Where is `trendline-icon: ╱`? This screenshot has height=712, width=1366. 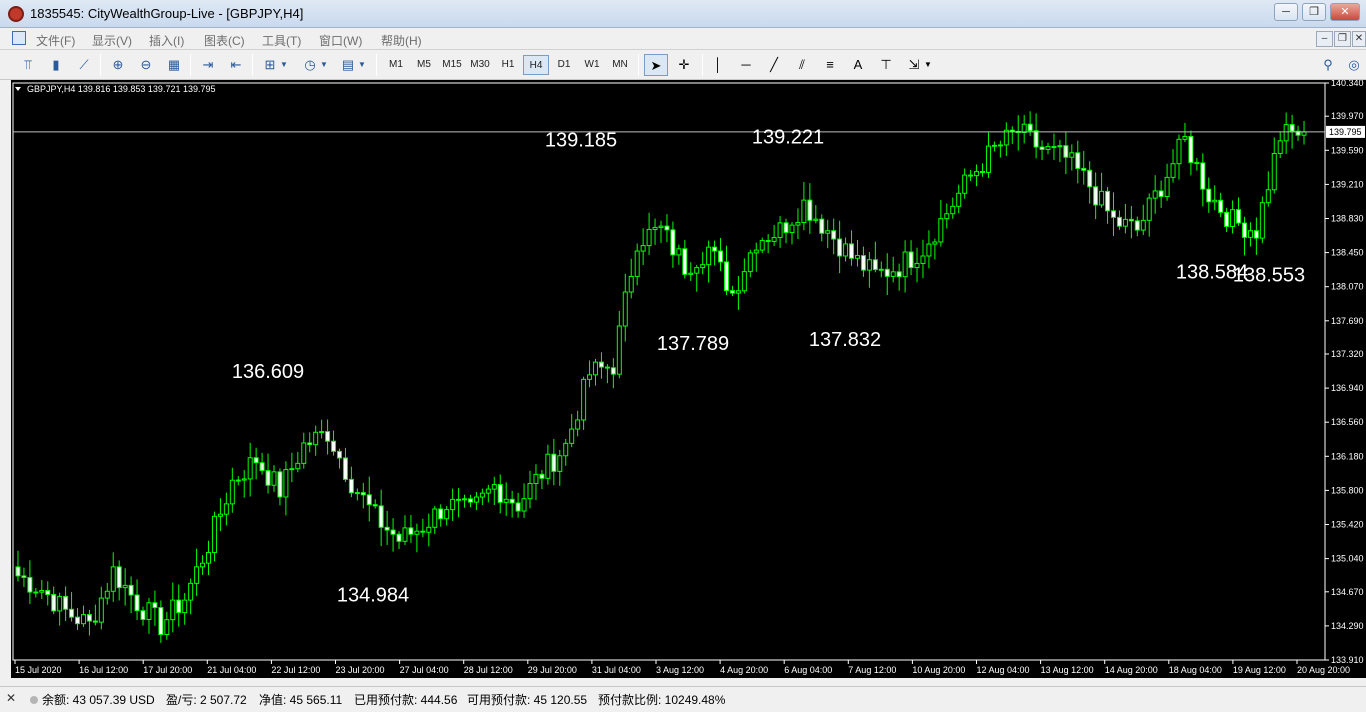
trendline-icon: ╱ is located at coordinates (774, 65).